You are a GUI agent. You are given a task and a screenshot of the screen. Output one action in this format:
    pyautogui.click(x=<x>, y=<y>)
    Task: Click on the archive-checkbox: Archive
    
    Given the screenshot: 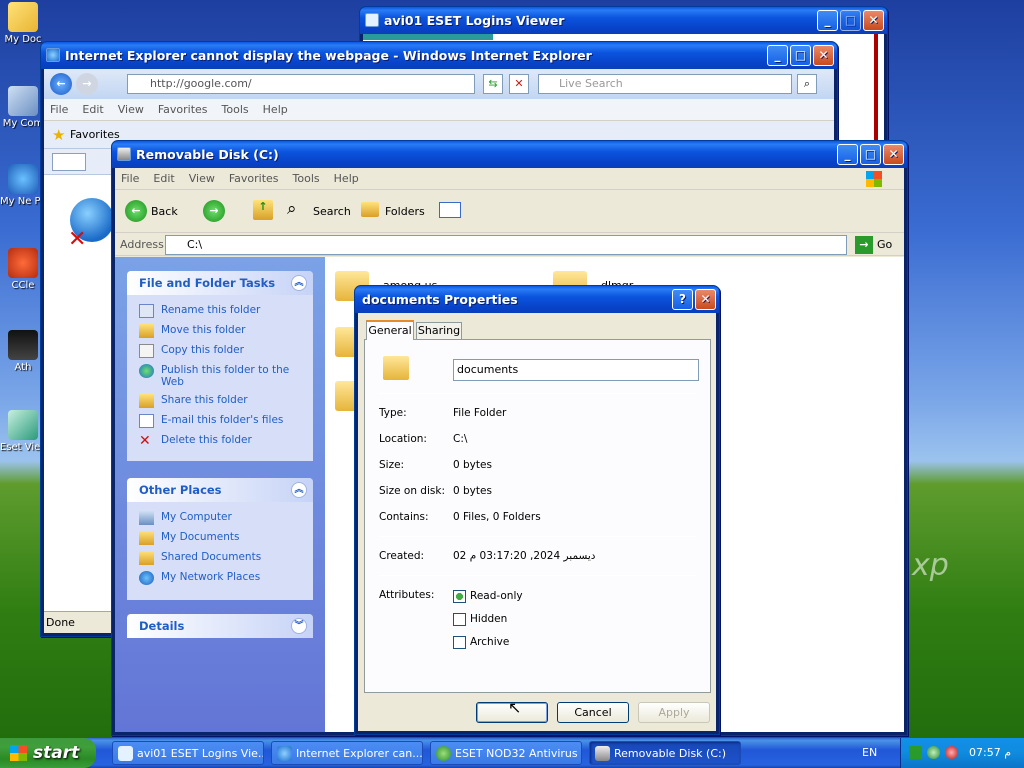 What is the action you would take?
    pyautogui.click(x=481, y=643)
    